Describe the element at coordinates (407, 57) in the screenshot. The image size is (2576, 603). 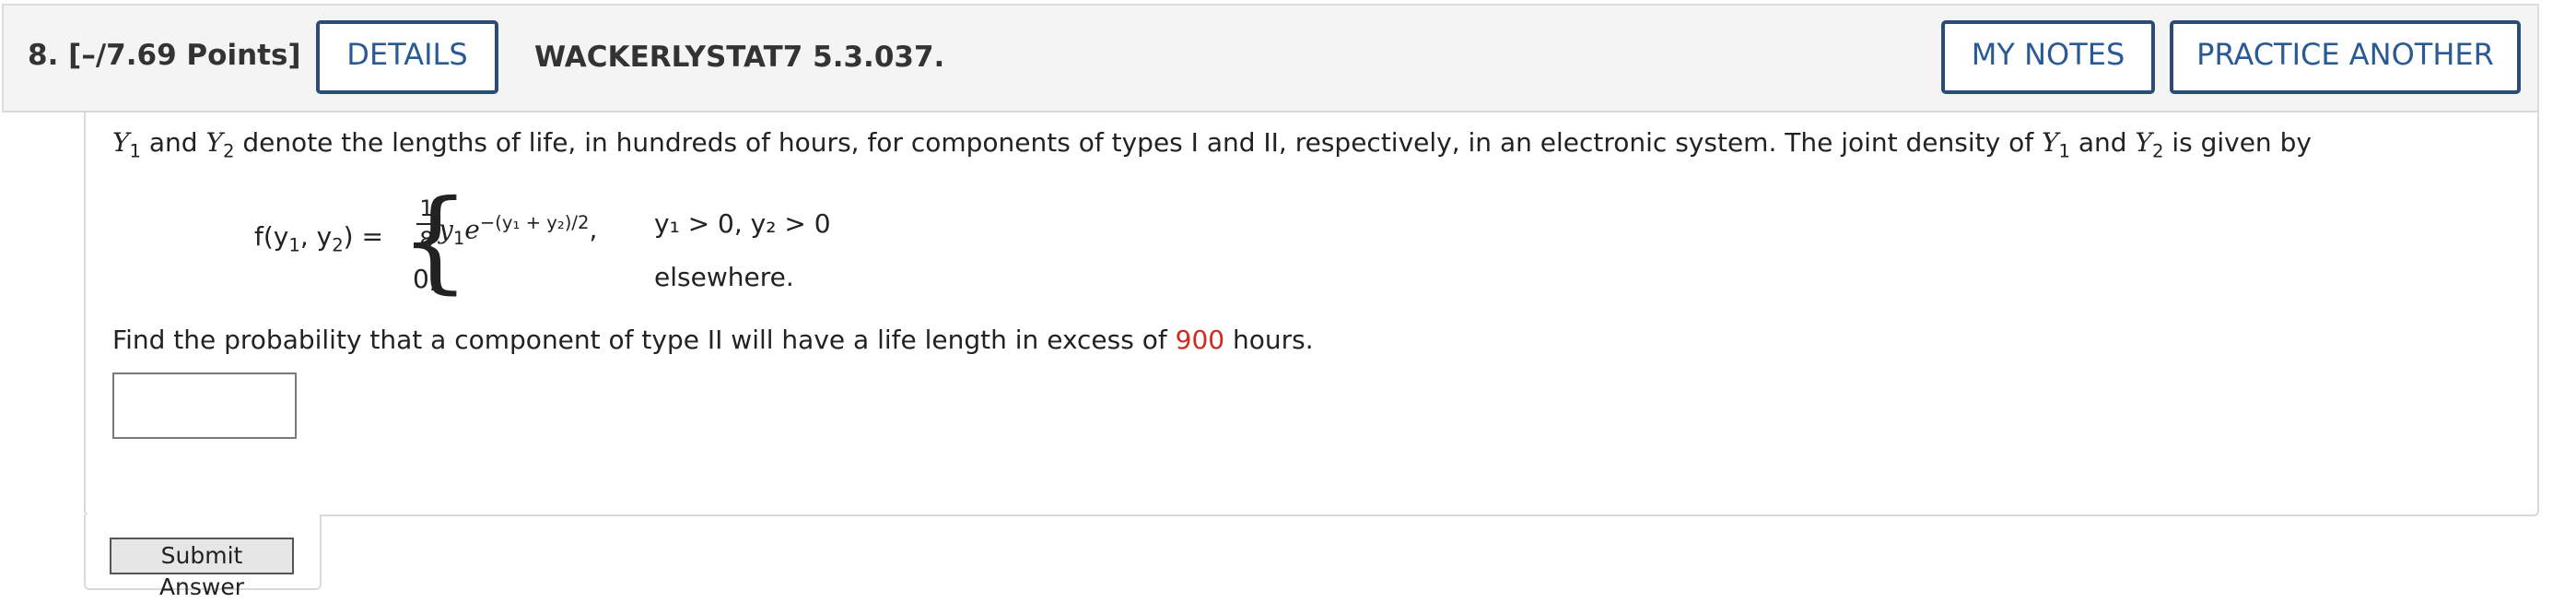
I see `details-button: DETAILS` at that location.